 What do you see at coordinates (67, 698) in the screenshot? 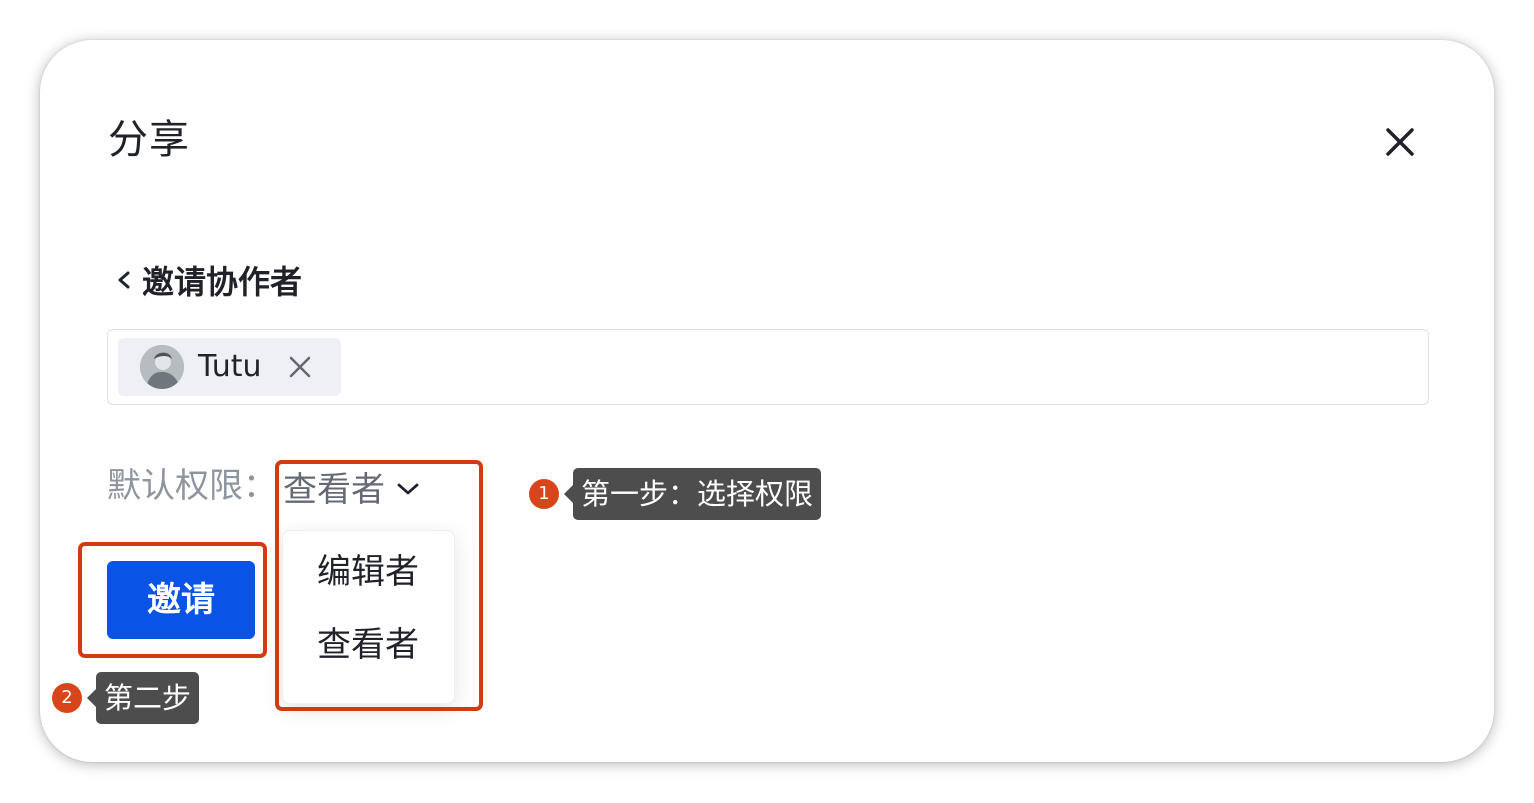
I see `step-2-badge: 2` at bounding box center [67, 698].